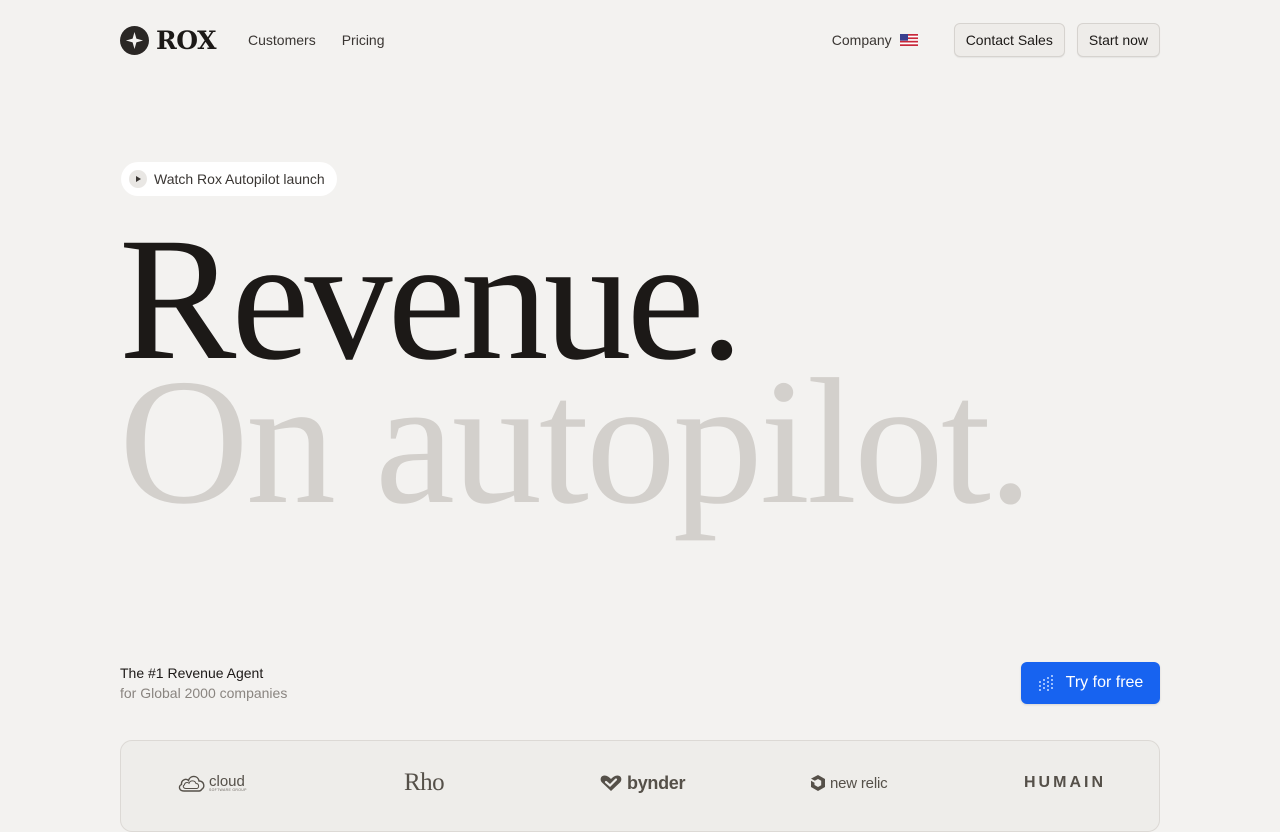 The image size is (1280, 832). I want to click on contact-sales-button: Contact Sales, so click(1009, 40).